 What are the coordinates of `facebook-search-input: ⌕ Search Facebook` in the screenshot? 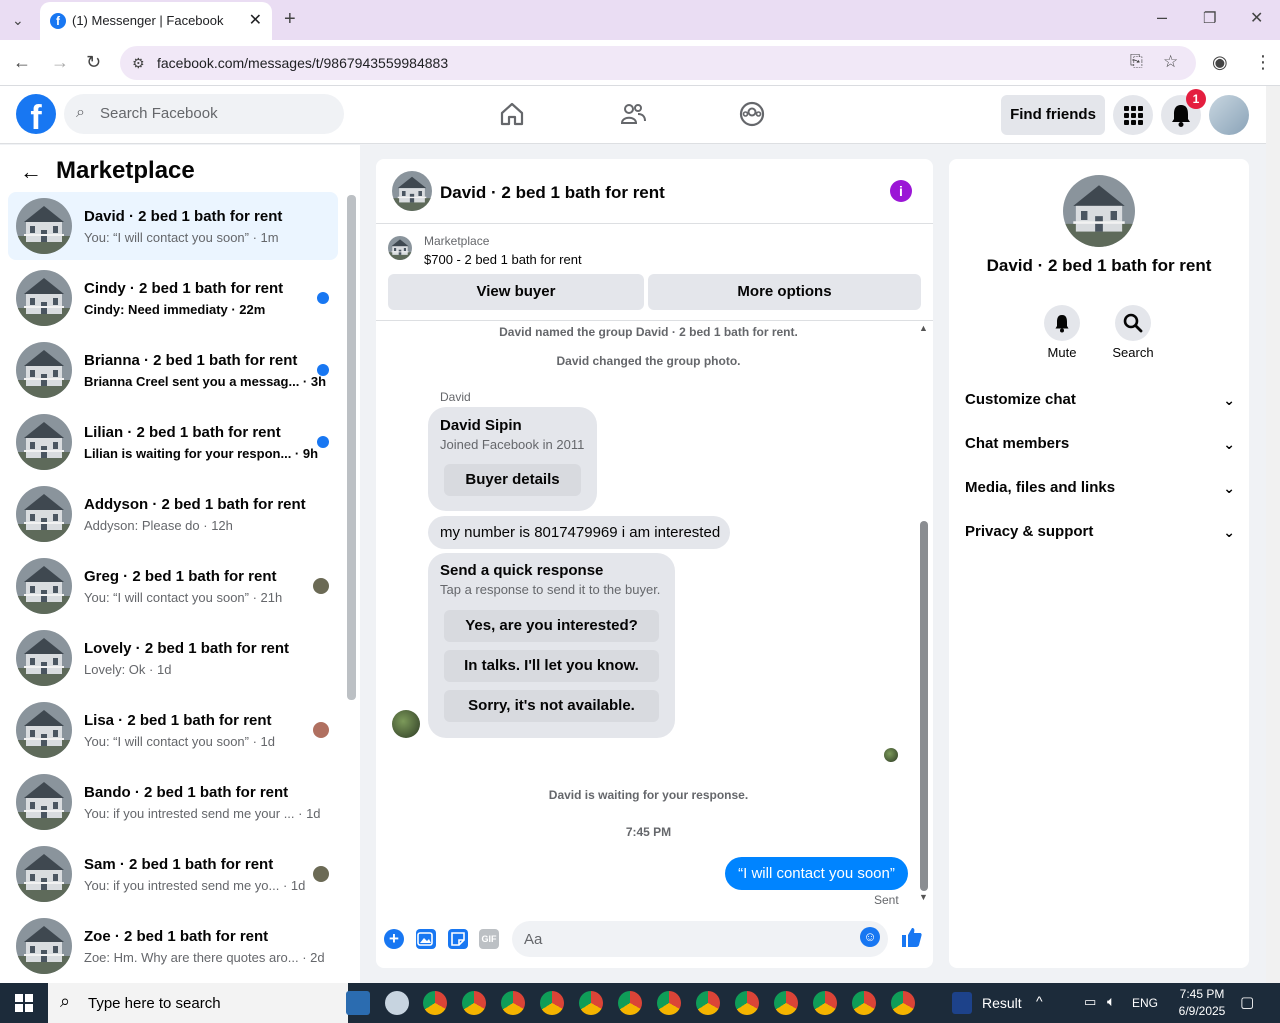 It's located at (204, 114).